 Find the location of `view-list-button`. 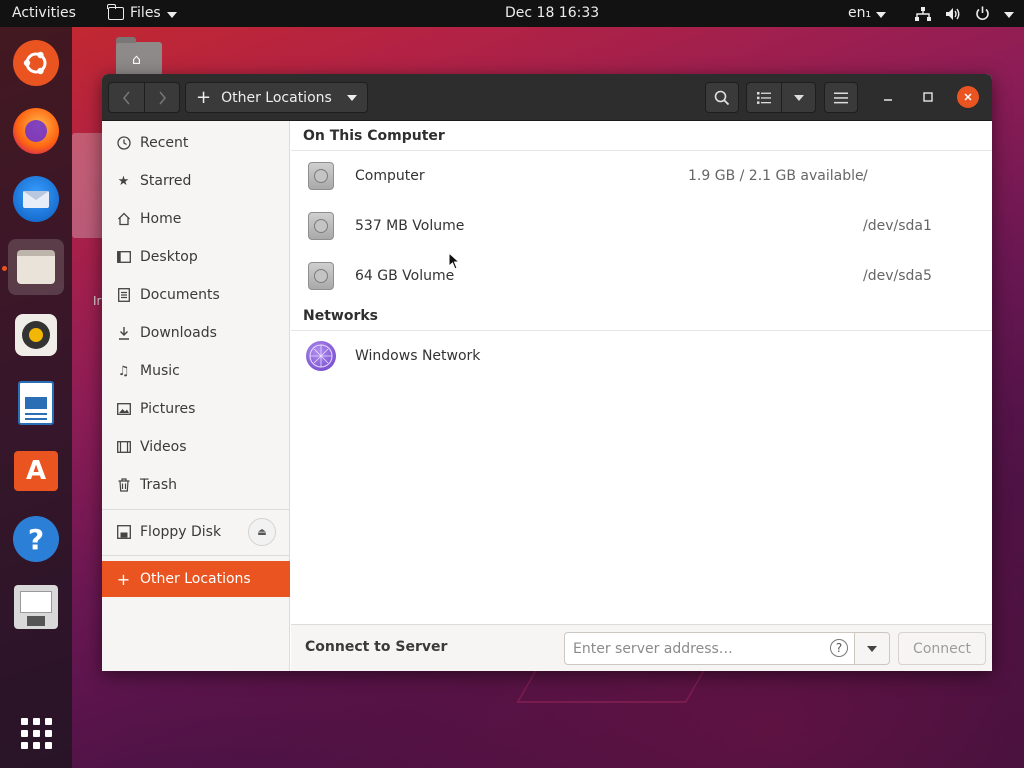

view-list-button is located at coordinates (764, 97).